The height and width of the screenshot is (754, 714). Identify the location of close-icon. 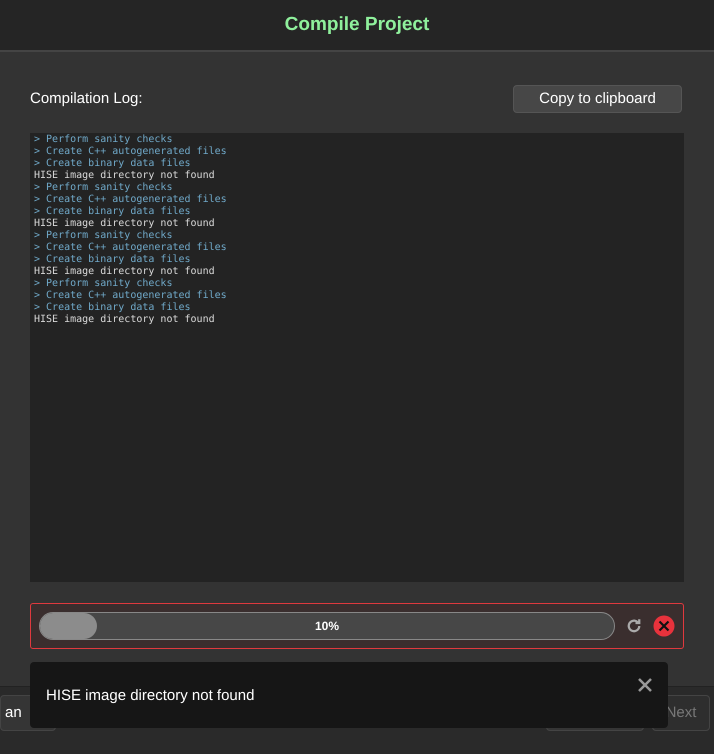
(645, 685).